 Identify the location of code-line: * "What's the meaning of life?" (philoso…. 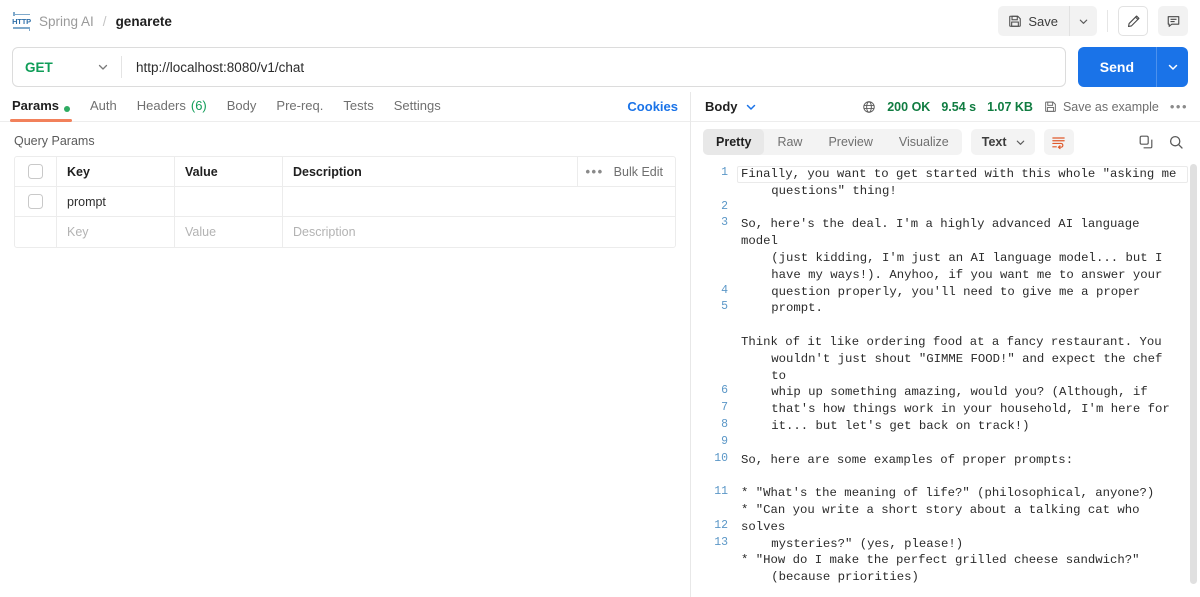
(948, 493).